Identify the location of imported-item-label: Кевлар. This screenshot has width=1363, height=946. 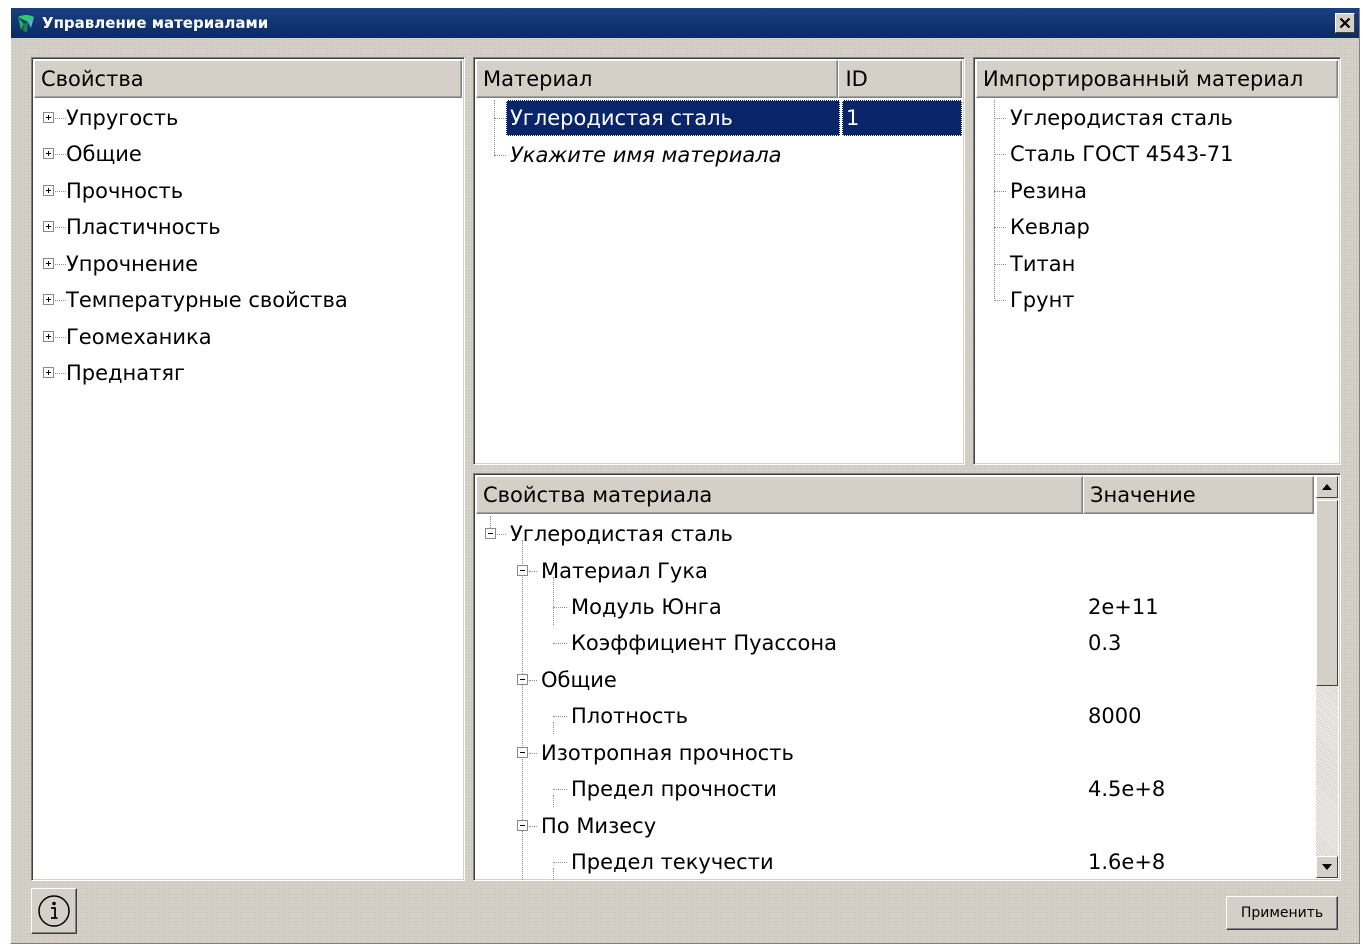
(1050, 227).